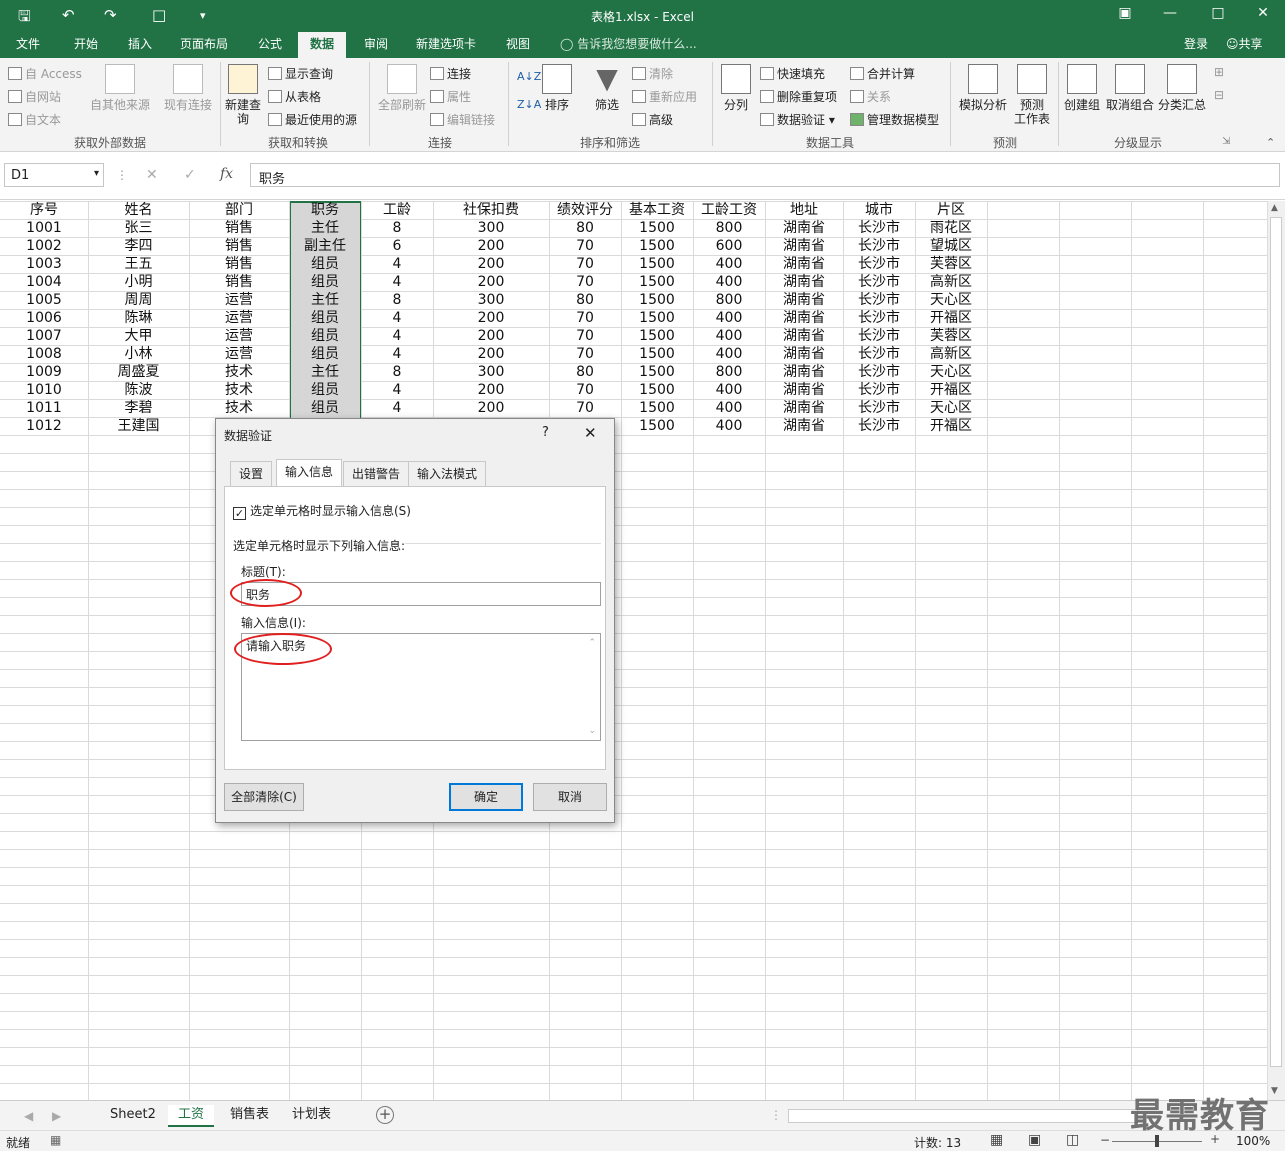 The width and height of the screenshot is (1285, 1151). What do you see at coordinates (138, 300) in the screenshot?
I see `table-cell: 周周` at bounding box center [138, 300].